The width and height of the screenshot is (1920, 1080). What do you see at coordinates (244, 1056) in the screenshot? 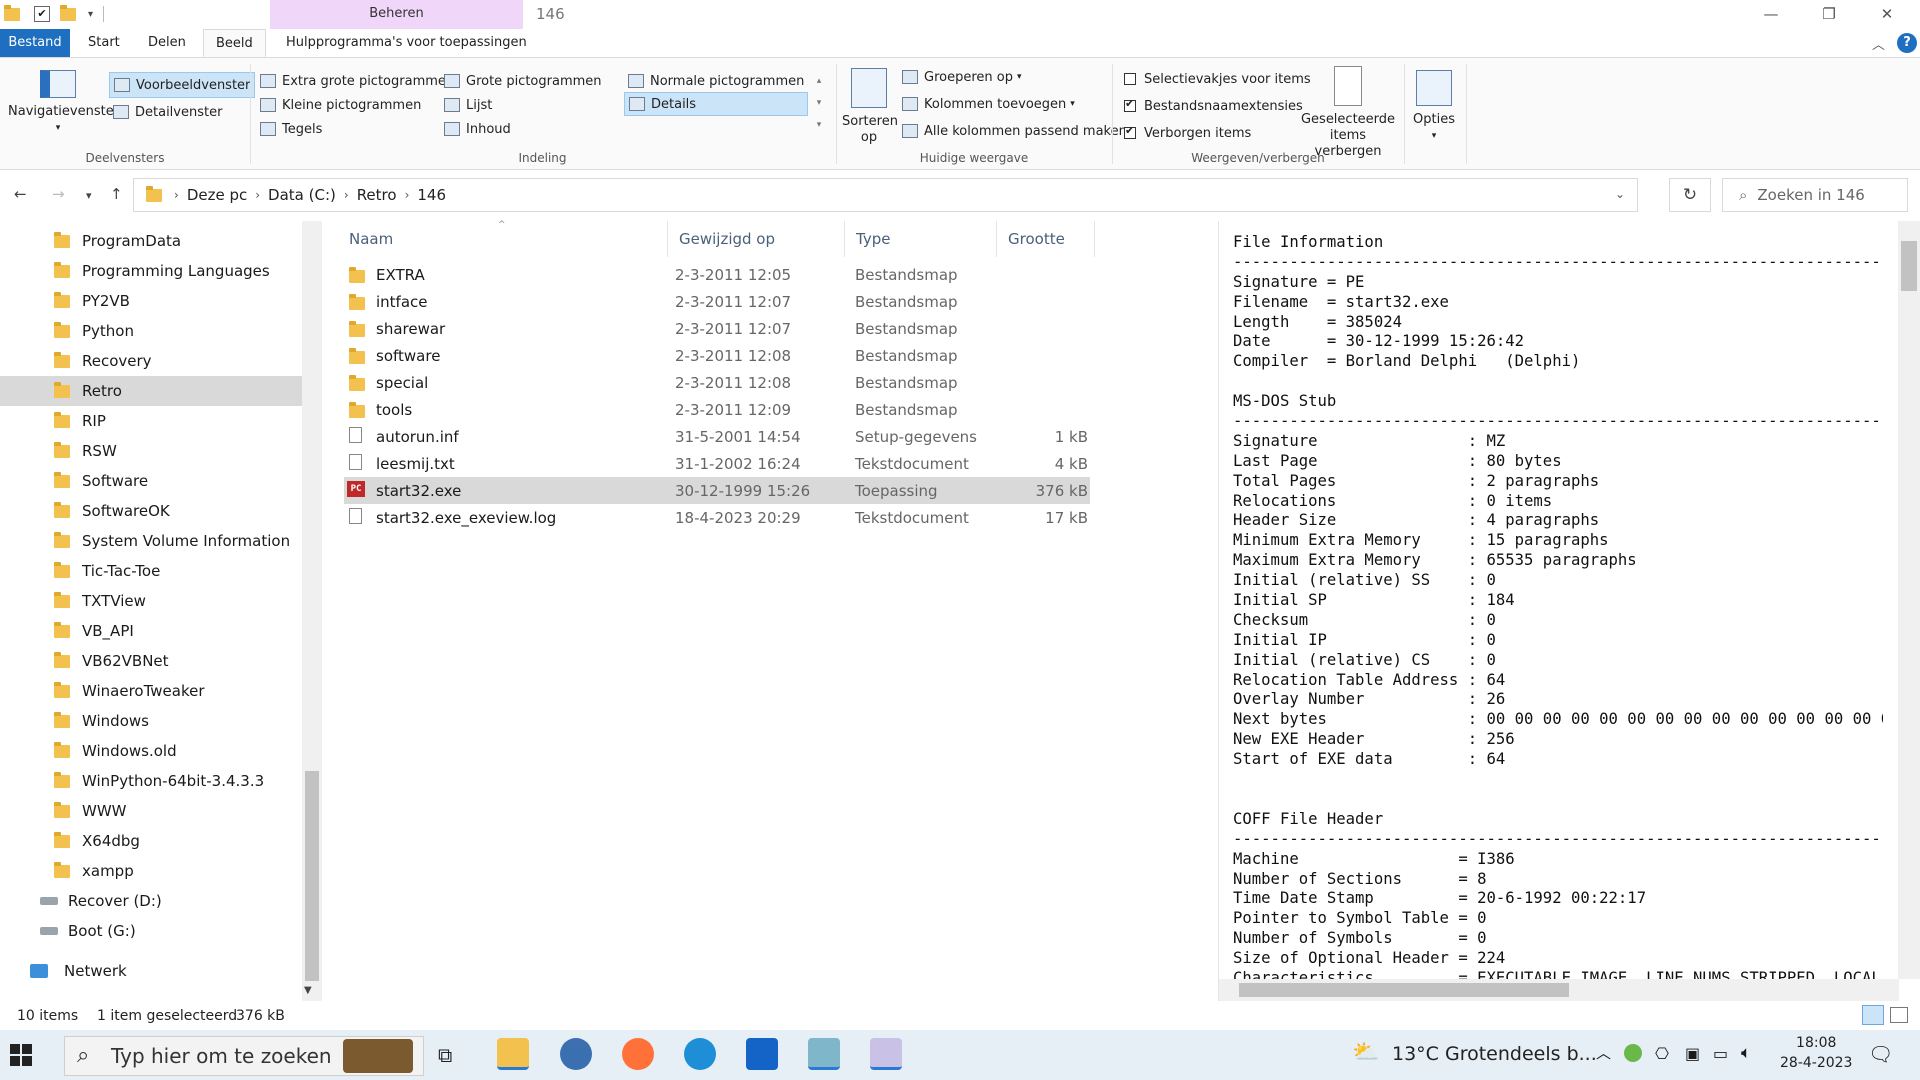
I see `taskbar-search-input: ⌕ Typ hier om te zoeken` at bounding box center [244, 1056].